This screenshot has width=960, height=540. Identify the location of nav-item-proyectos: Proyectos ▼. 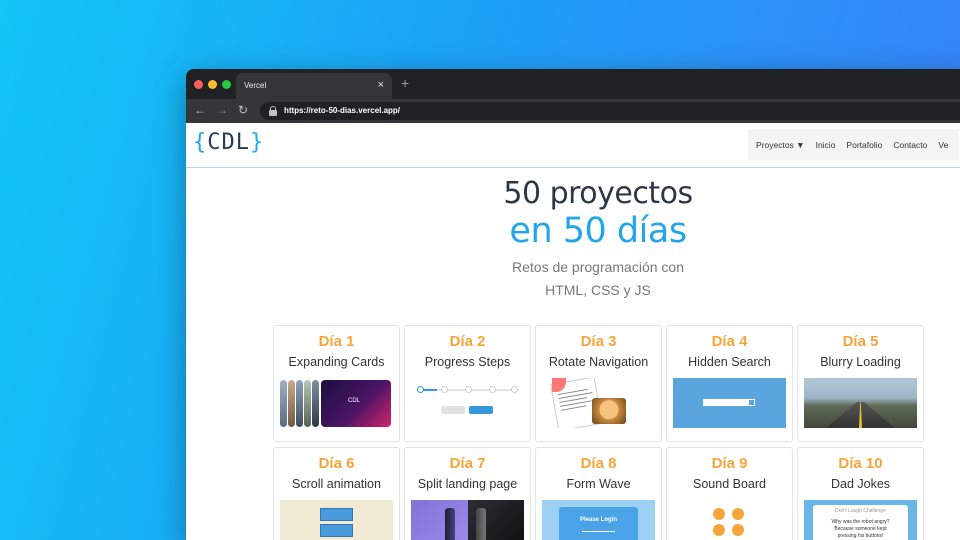
(780, 145).